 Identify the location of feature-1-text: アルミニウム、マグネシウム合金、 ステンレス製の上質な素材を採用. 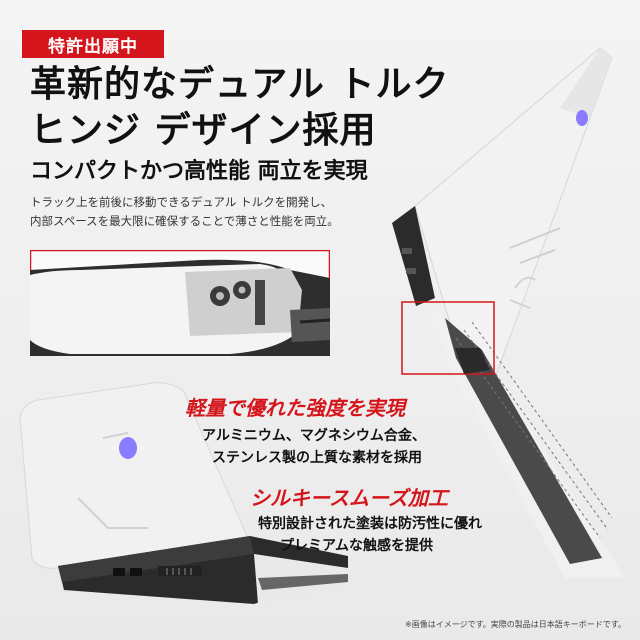
(314, 447).